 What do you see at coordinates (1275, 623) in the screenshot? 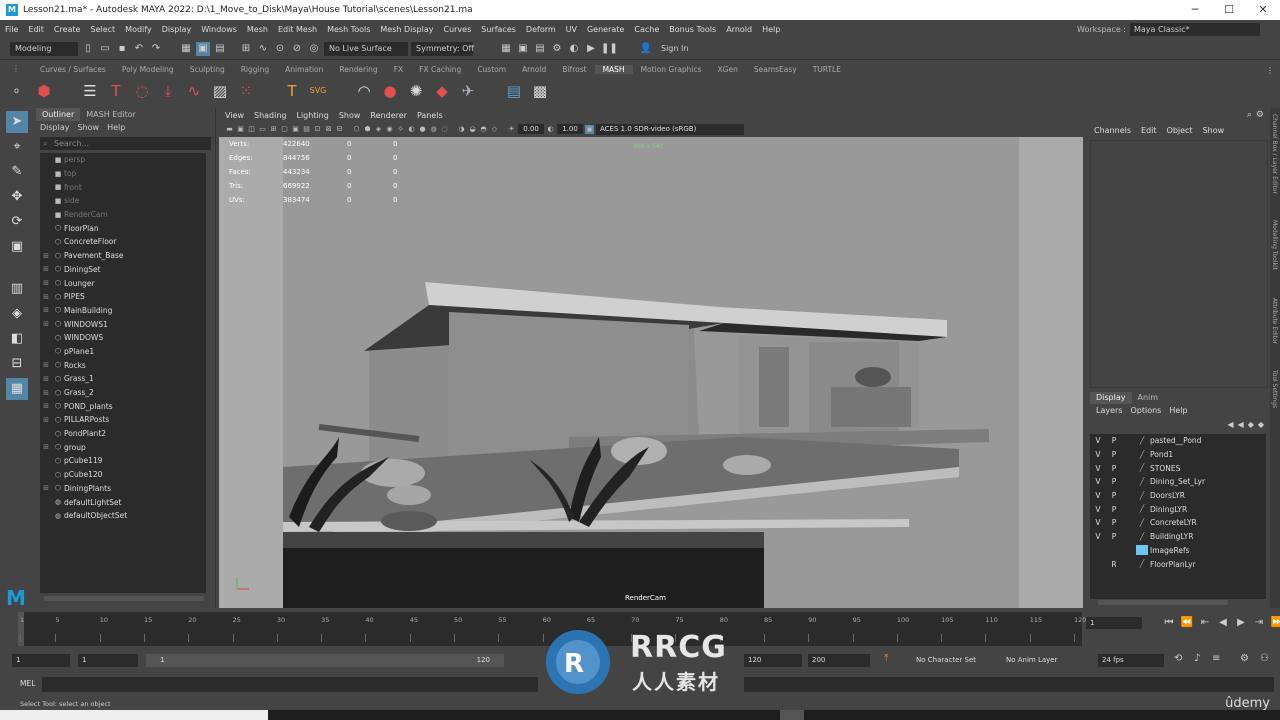
I see `step-forward-key-icon: ⏩` at bounding box center [1275, 623].